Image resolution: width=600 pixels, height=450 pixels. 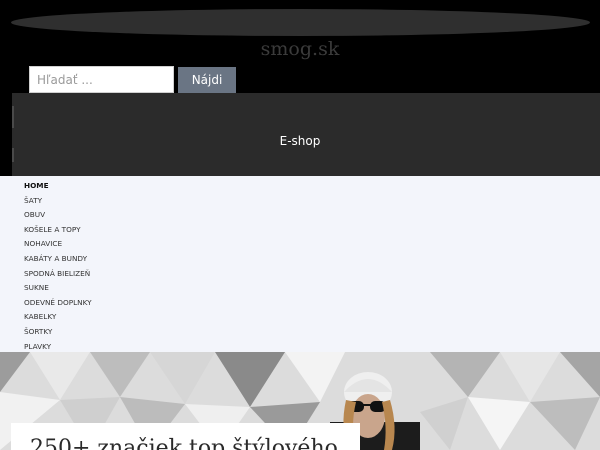 What do you see at coordinates (58, 215) in the screenshot?
I see `nav-item-obuv: OBUV` at bounding box center [58, 215].